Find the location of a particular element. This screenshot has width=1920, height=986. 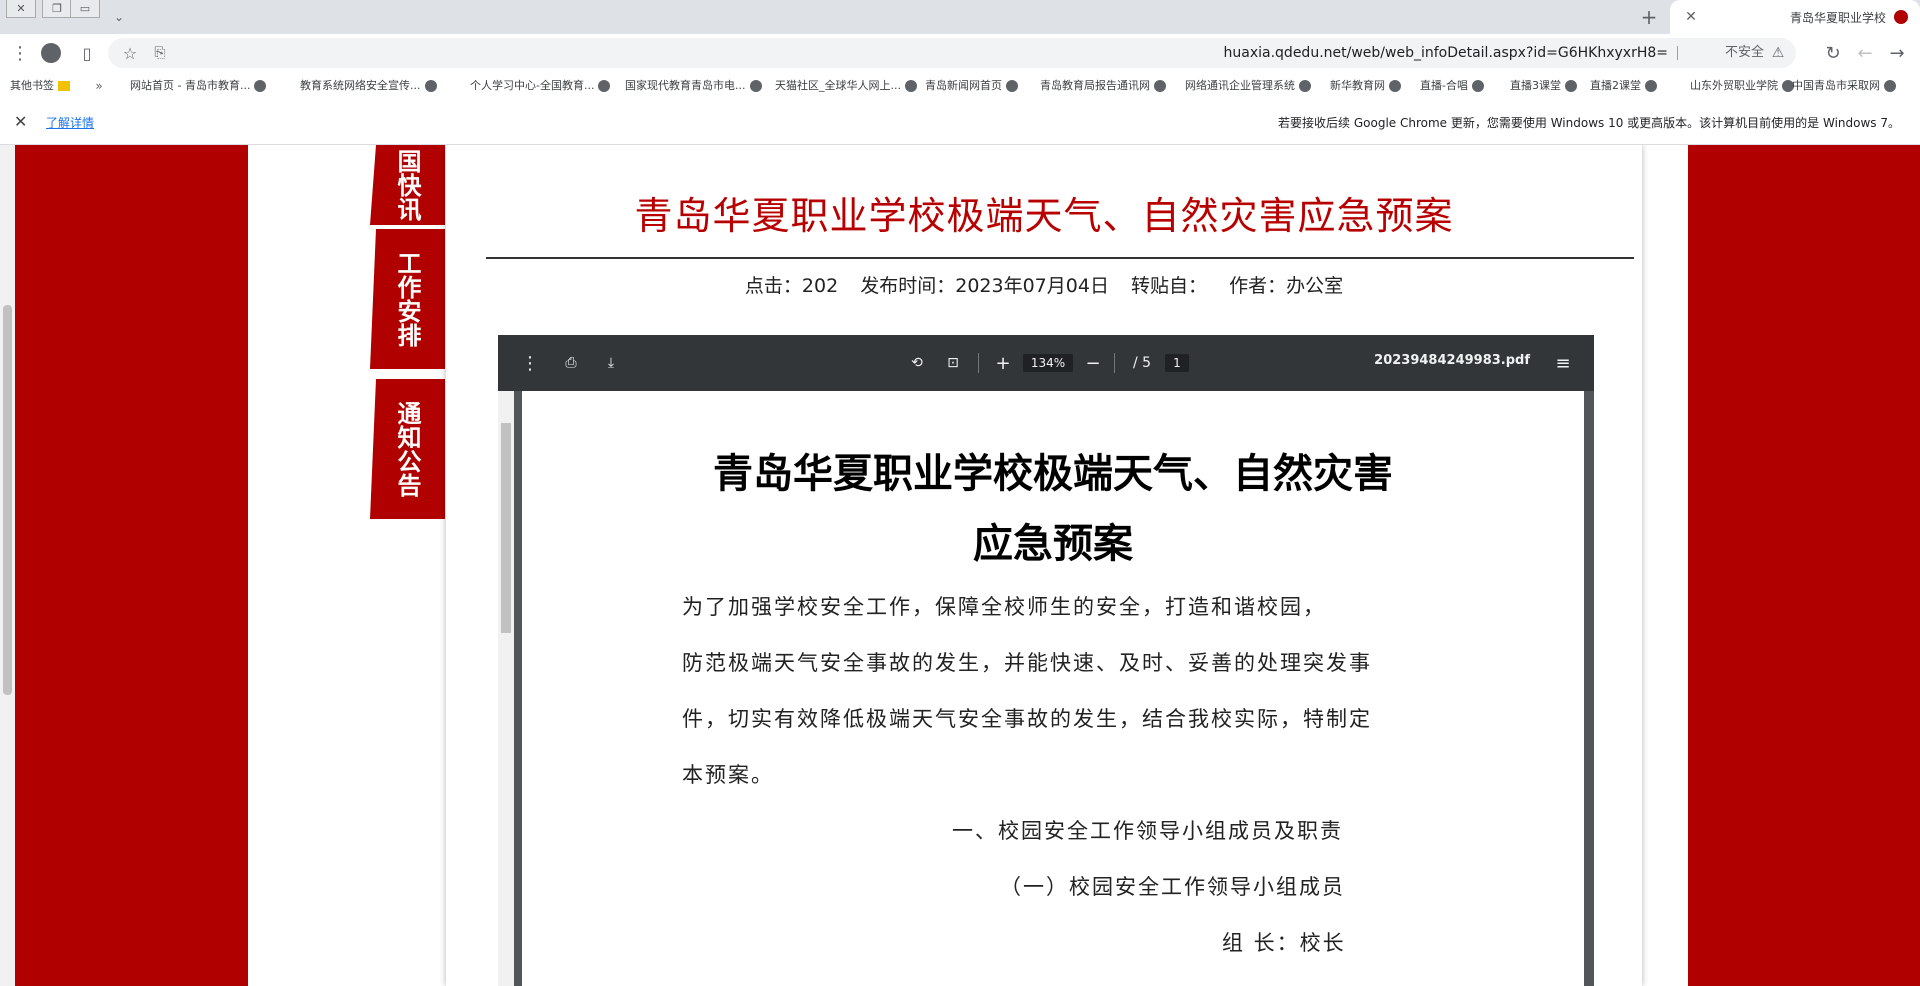

restore-window-icon: ❐ is located at coordinates (57, 9).